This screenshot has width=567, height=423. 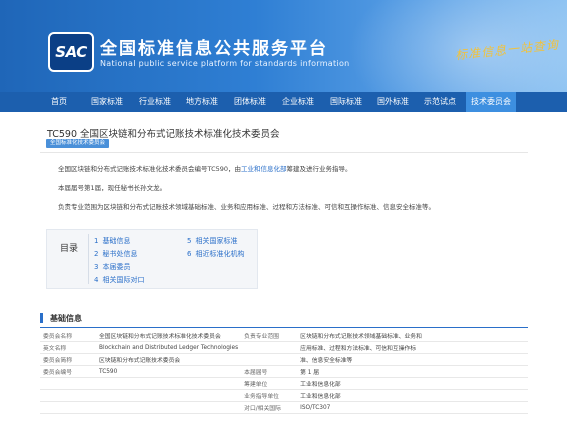 What do you see at coordinates (116, 267) in the screenshot?
I see `toc-label: 本届委员` at bounding box center [116, 267].